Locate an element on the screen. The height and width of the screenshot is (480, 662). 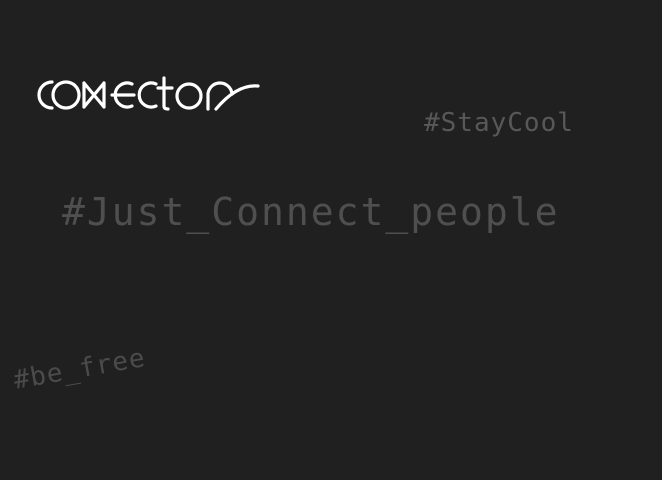
tag-be-free: #be_free is located at coordinates (79, 369).